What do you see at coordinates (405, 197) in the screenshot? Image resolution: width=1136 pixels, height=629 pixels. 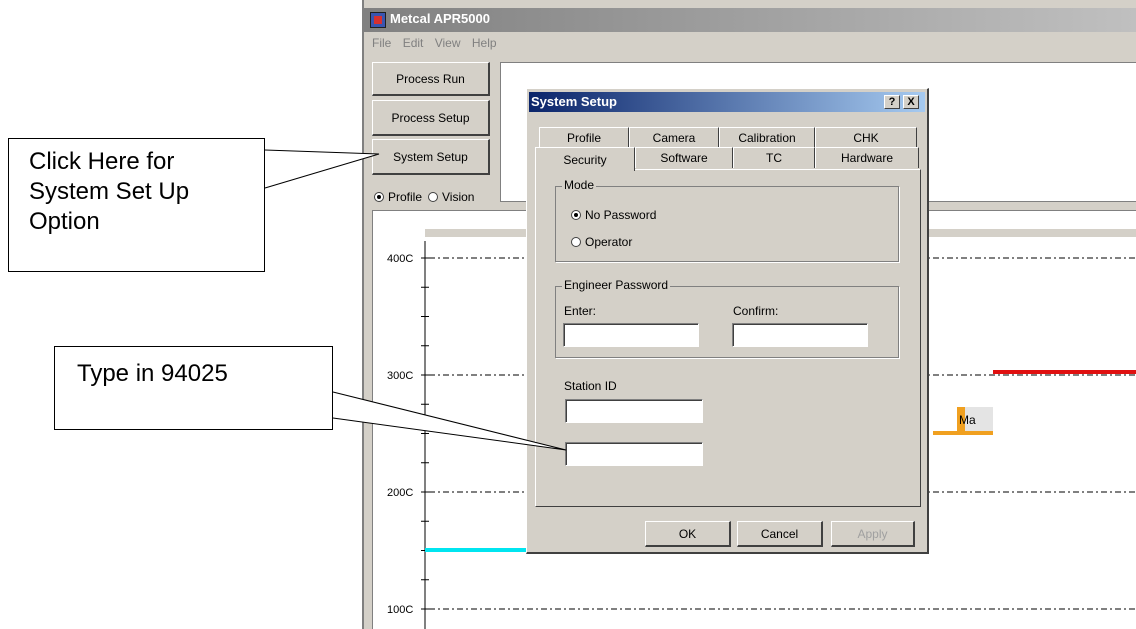 I see `profile-radio-label: Profile` at bounding box center [405, 197].